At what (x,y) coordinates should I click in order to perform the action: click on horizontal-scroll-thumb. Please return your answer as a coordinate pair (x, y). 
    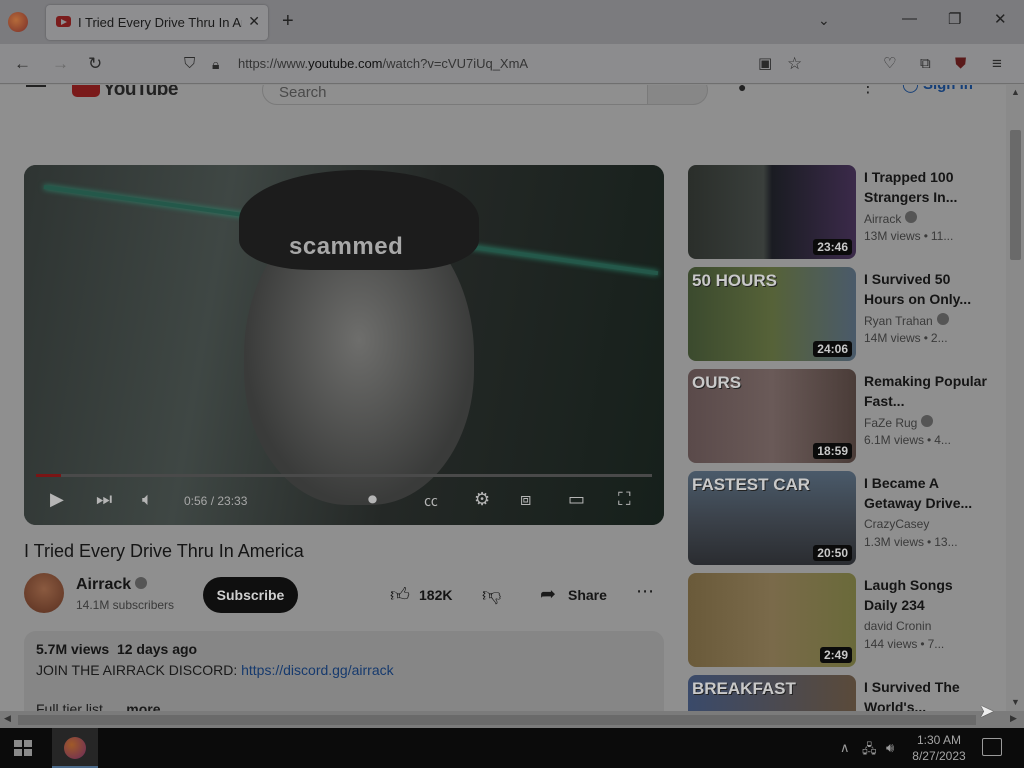
    Looking at the image, I should click on (497, 720).